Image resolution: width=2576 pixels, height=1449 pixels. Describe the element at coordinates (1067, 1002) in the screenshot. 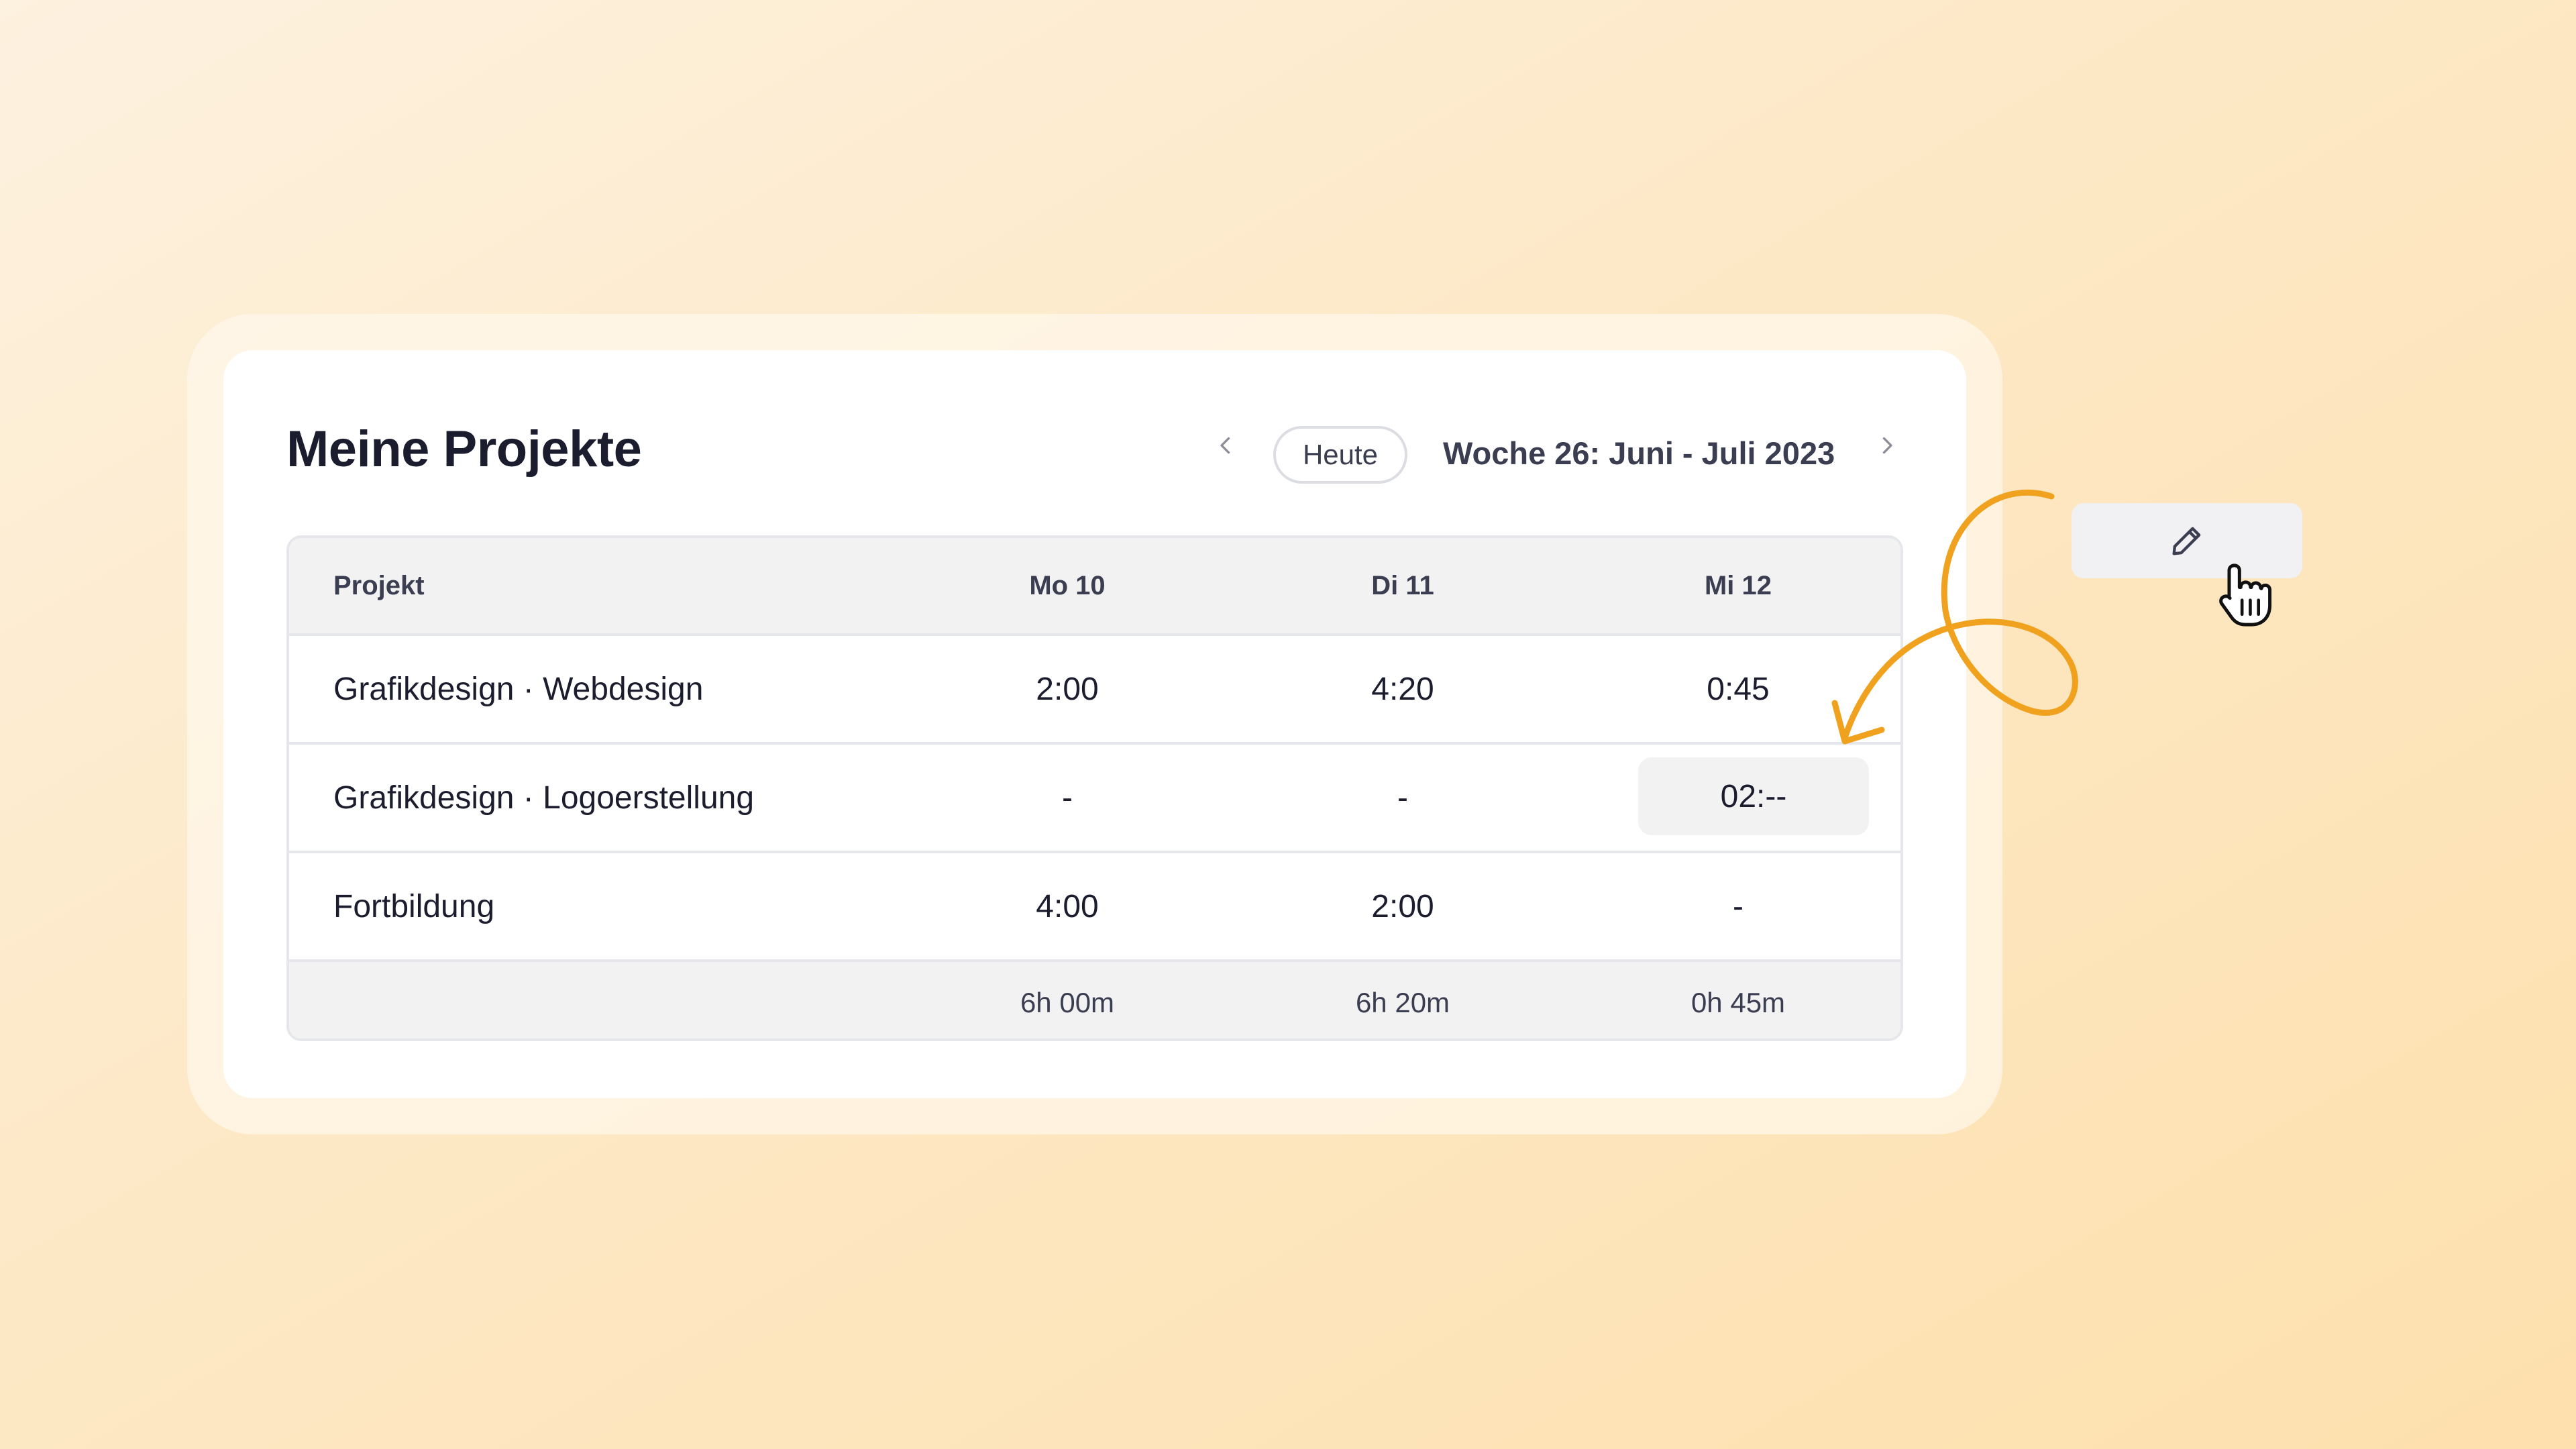

I see `total-monday: 6h 00m` at that location.